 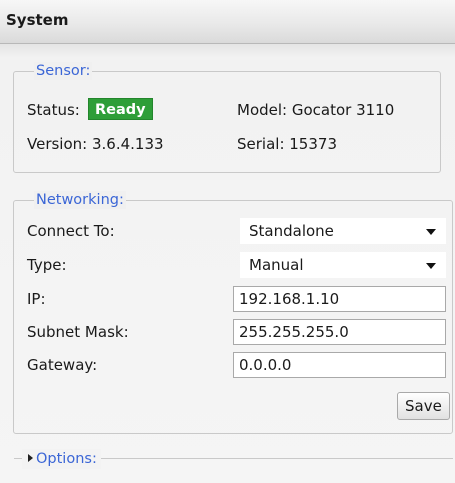 I want to click on sensor-legend: Sensor:, so click(x=63, y=71).